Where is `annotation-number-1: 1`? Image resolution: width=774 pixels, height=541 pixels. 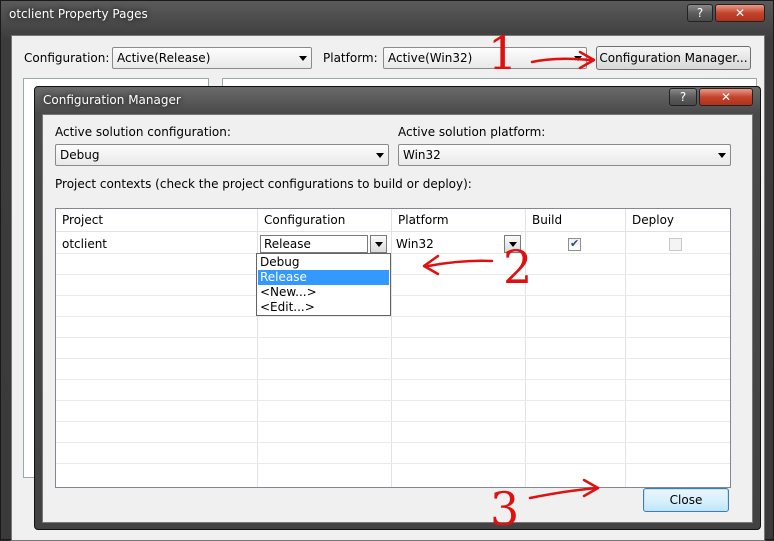 annotation-number-1: 1 is located at coordinates (503, 53).